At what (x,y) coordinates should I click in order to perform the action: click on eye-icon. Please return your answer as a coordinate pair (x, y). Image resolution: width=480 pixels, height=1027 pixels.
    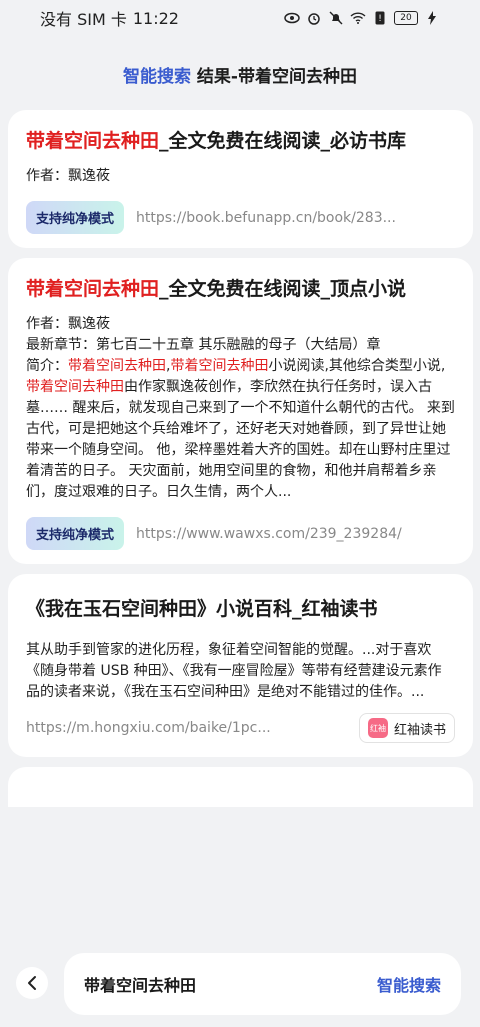
    Looking at the image, I should click on (292, 18).